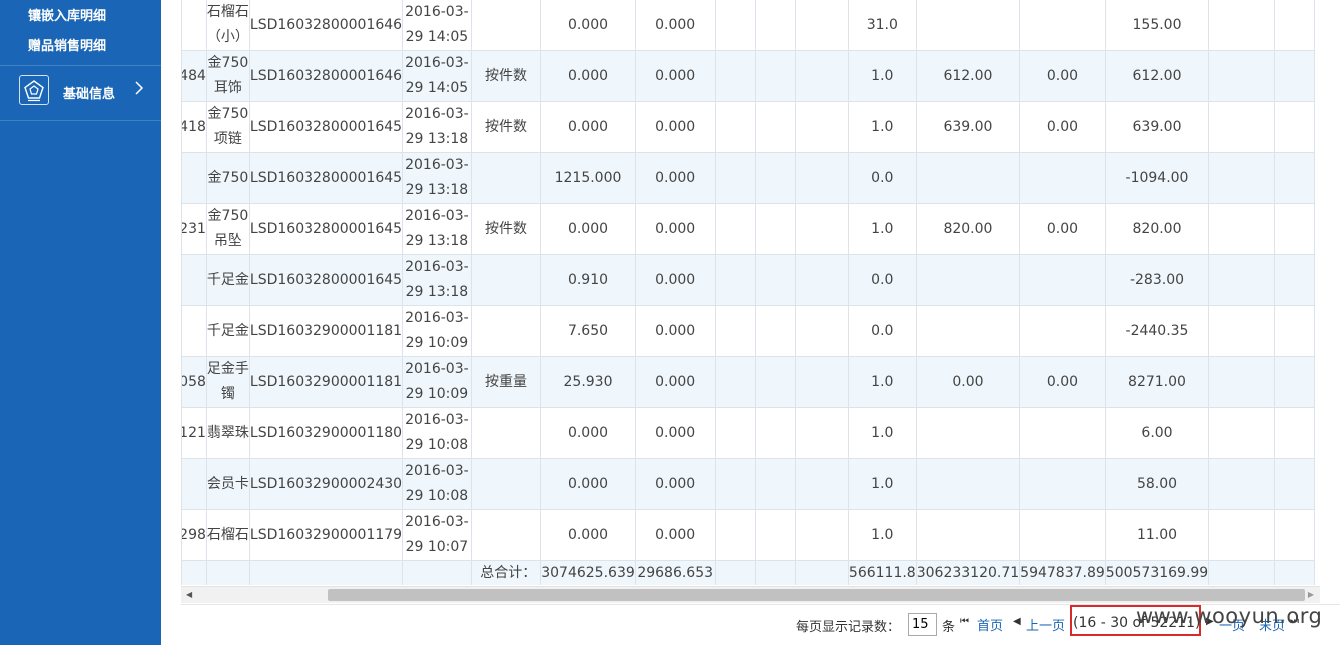 The width and height of the screenshot is (1340, 645). I want to click on table-cell: 058, so click(194, 382).